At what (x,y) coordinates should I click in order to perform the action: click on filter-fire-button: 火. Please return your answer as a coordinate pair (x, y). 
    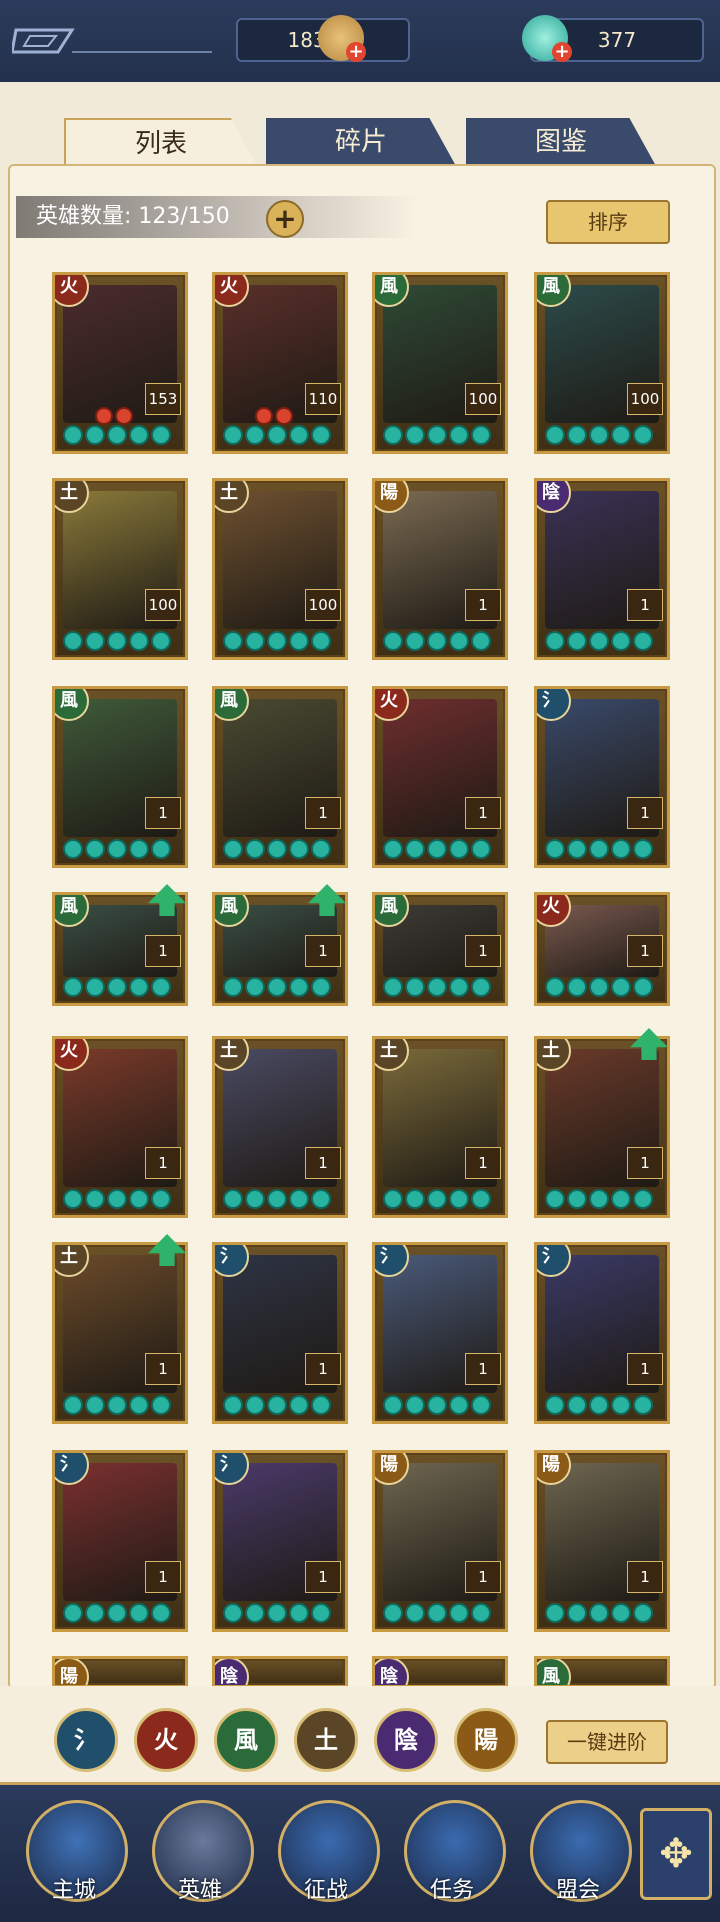
    Looking at the image, I should click on (166, 1740).